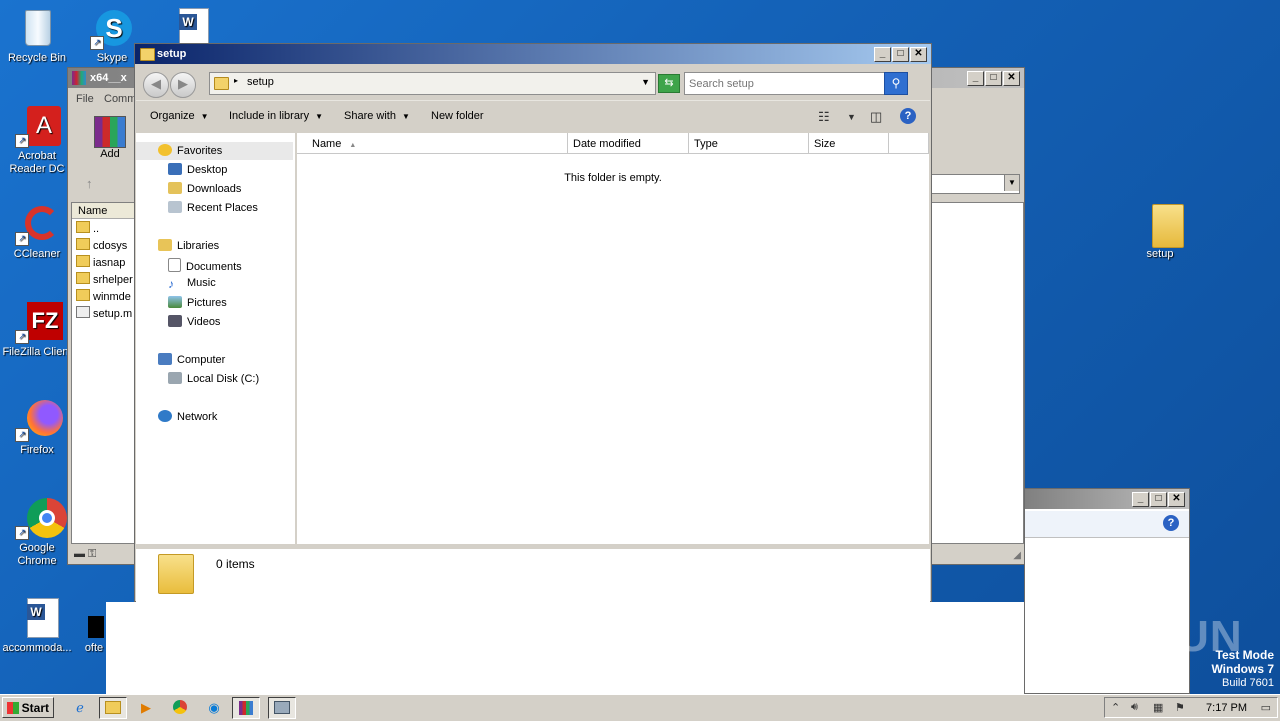  I want to click on nav-music: ♪ Music, so click(192, 284).